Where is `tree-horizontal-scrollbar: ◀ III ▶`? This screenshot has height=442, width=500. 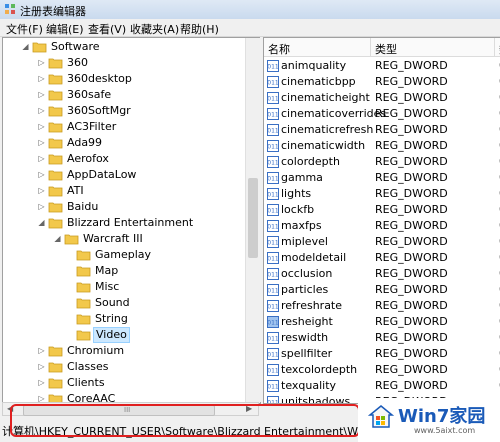 tree-horizontal-scrollbar: ◀ III ▶ is located at coordinates (130, 409).